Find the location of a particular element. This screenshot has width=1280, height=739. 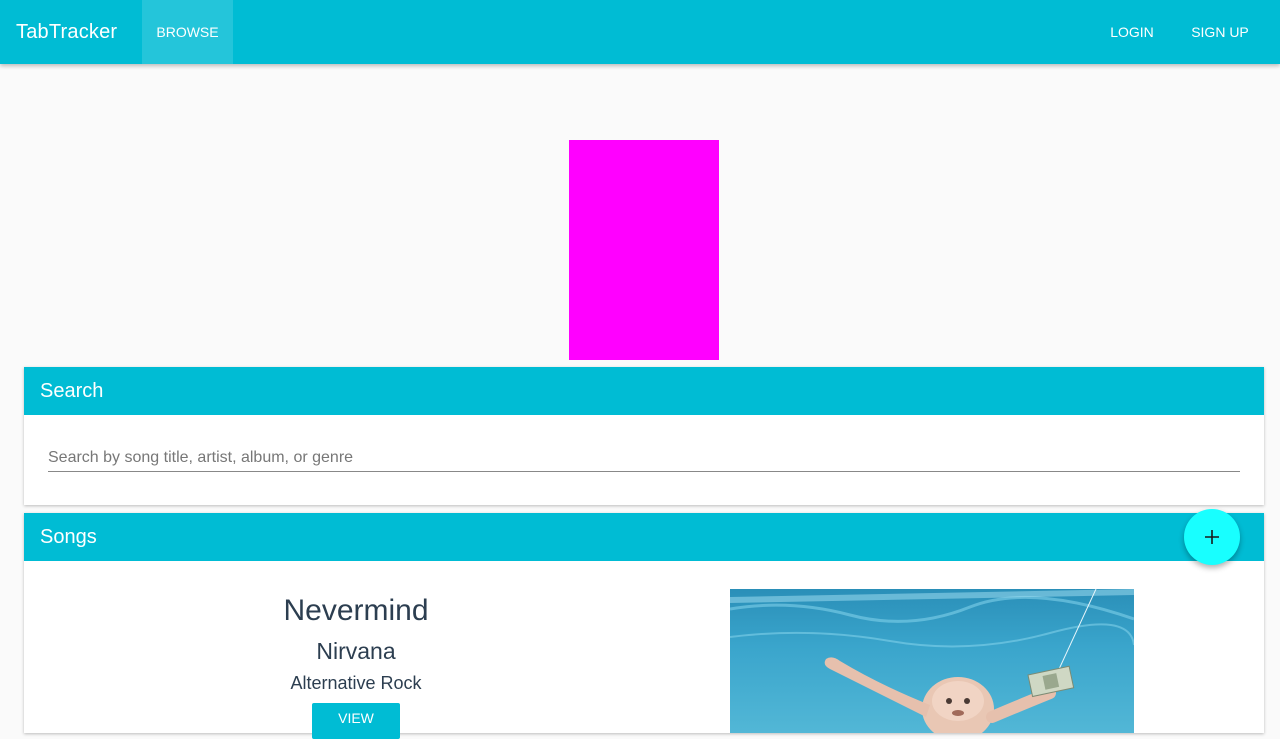

login-button: LOGIN is located at coordinates (1132, 32).